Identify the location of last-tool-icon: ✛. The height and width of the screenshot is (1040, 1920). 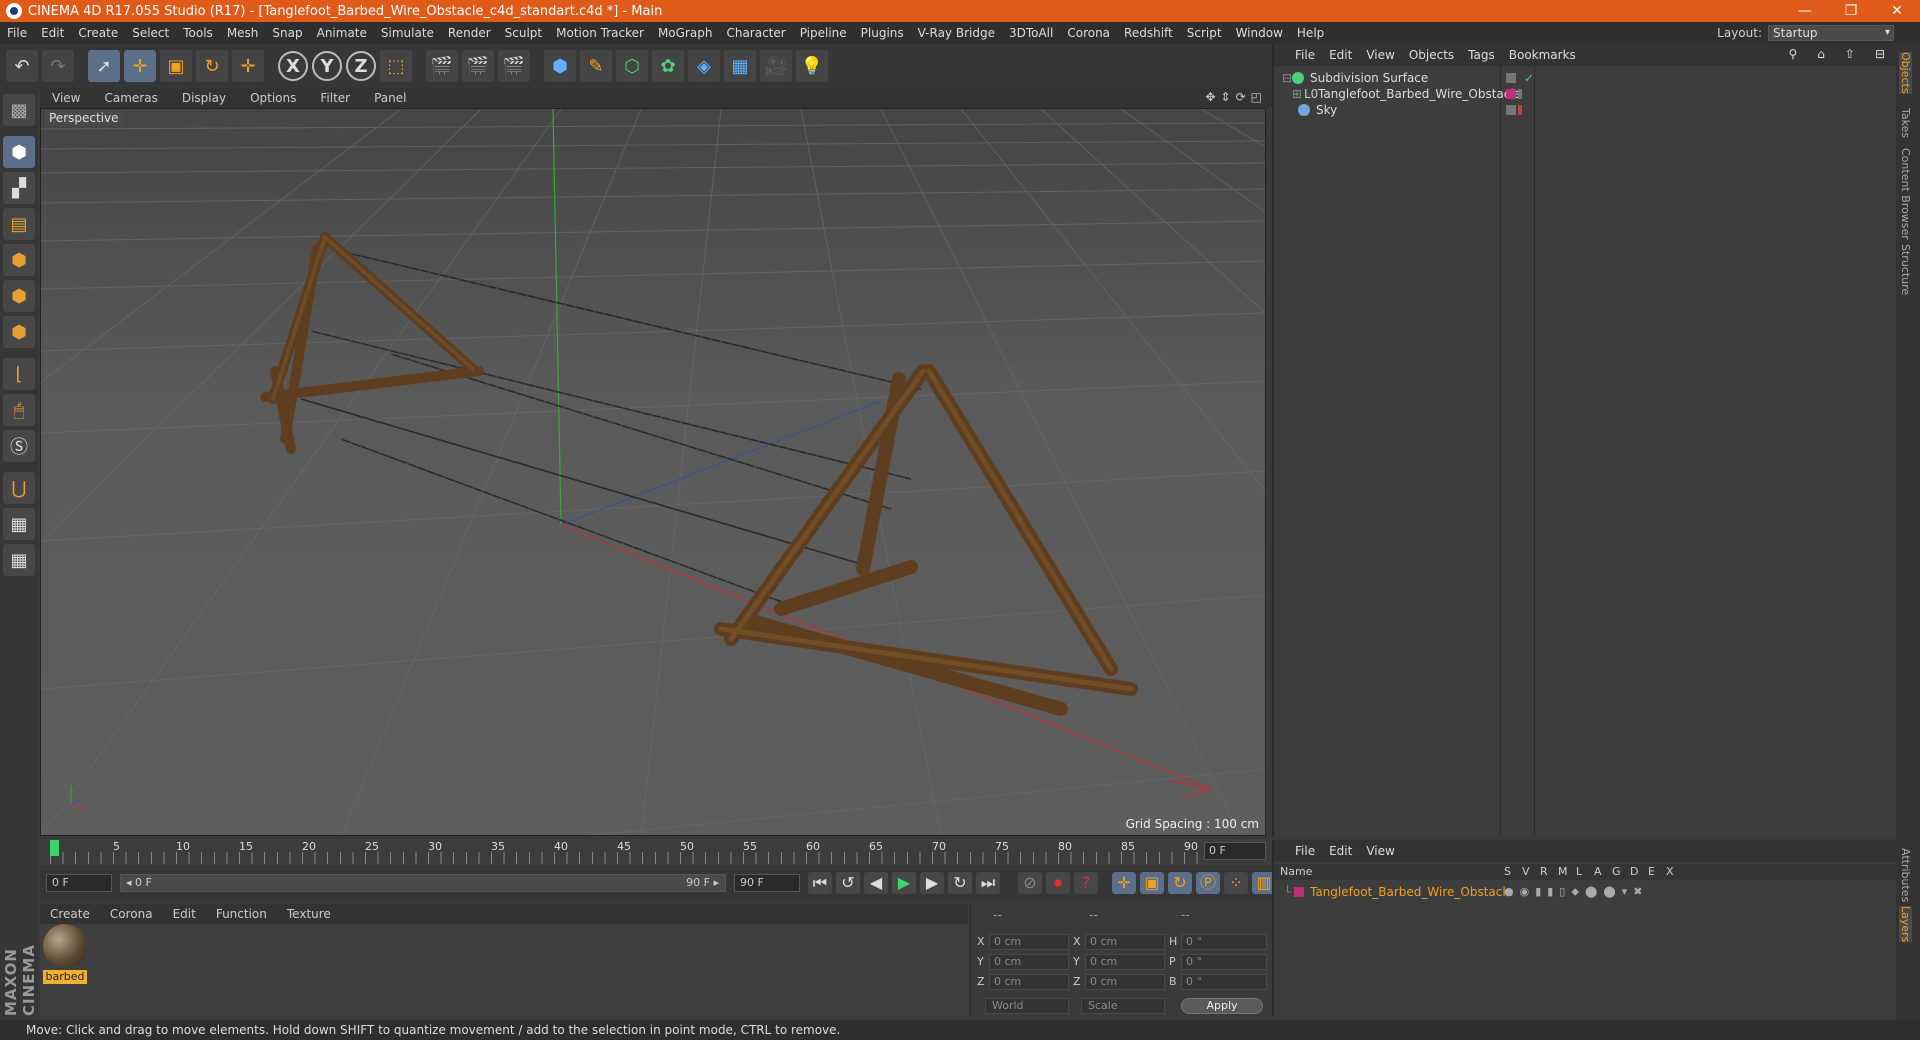
(248, 66).